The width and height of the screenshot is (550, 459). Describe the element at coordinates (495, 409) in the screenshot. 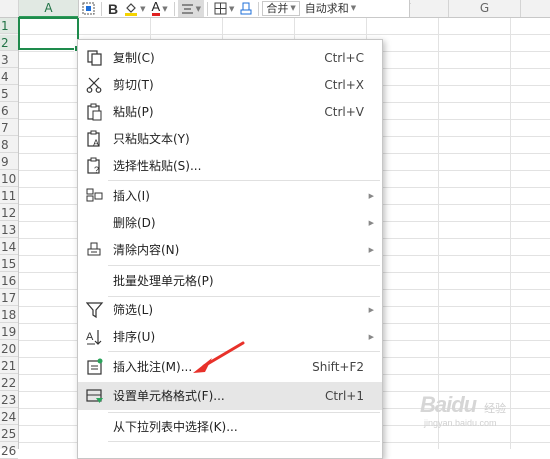

I see `watermark-sub: 经验` at that location.